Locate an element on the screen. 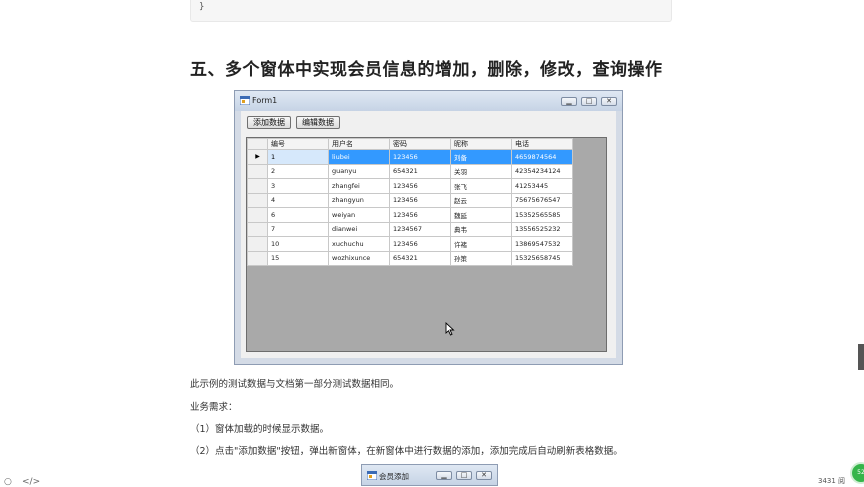 This screenshot has width=864, height=487. grid-cell: guanyu is located at coordinates (359, 171).